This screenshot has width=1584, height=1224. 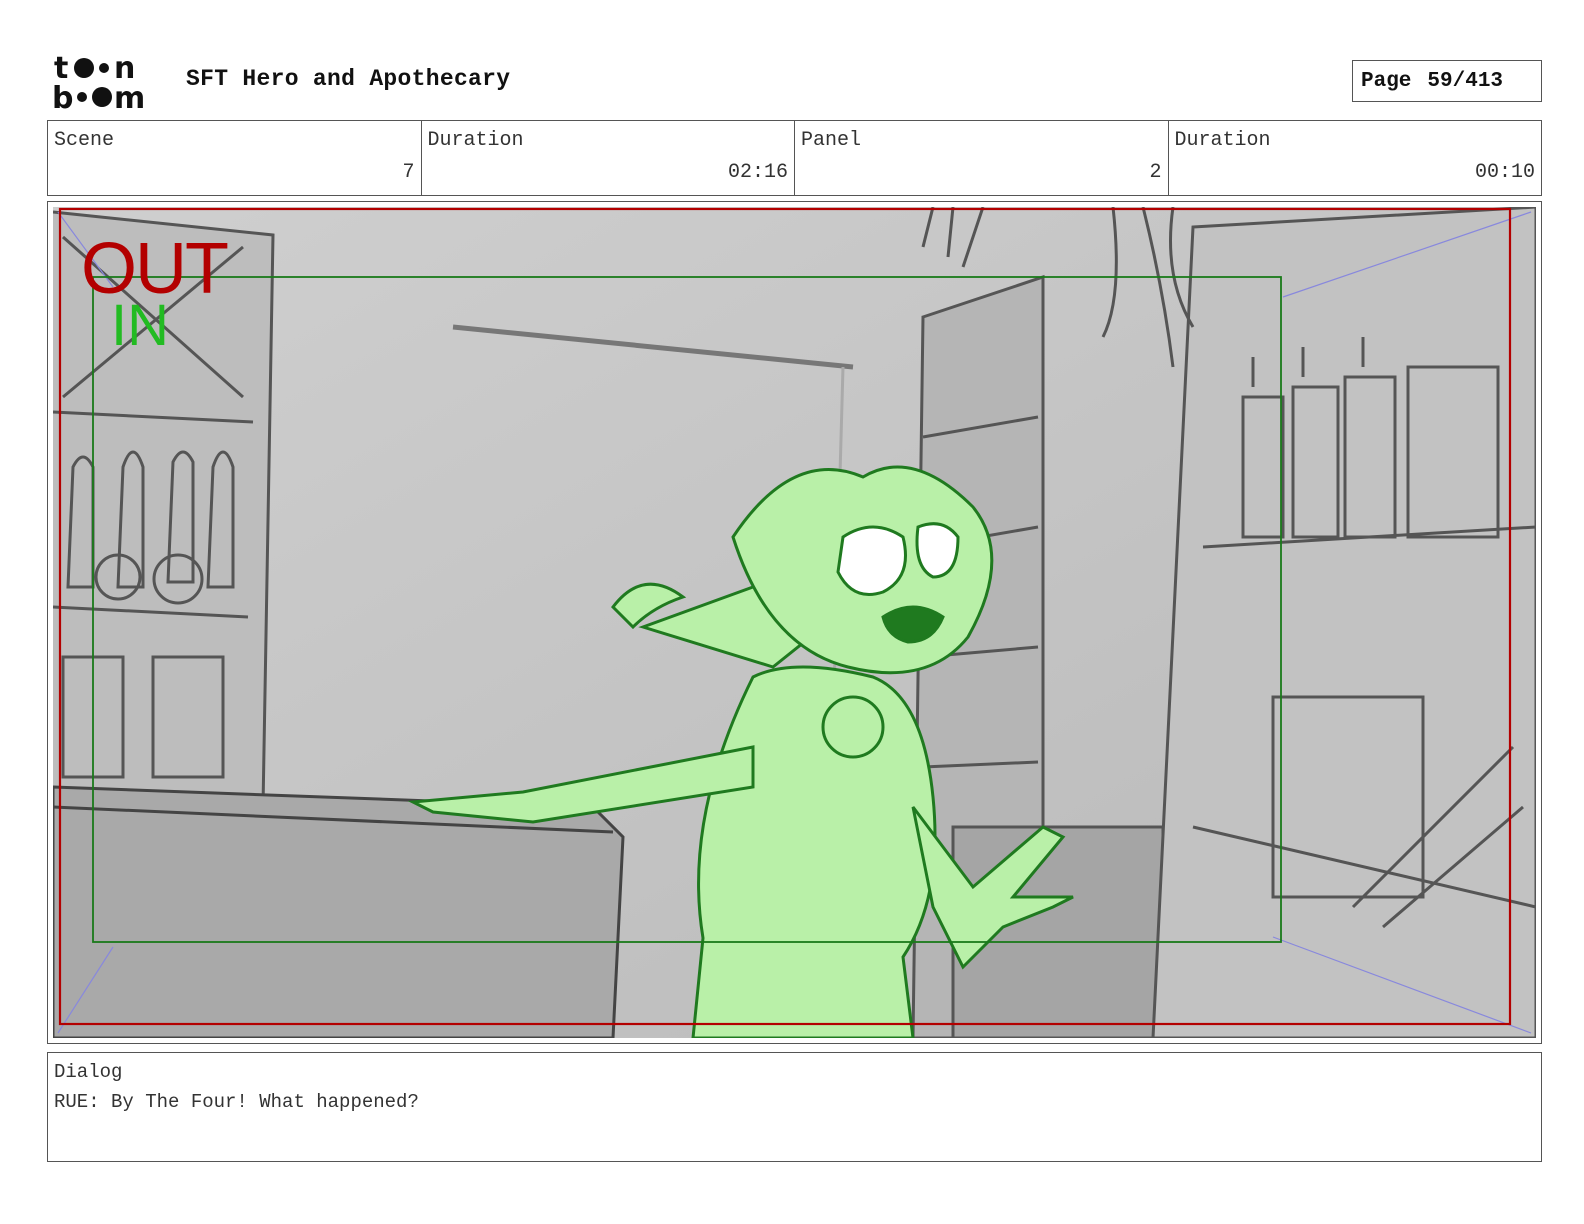 I want to click on panel-duration-cell: Duration 00:10, so click(x=1355, y=158).